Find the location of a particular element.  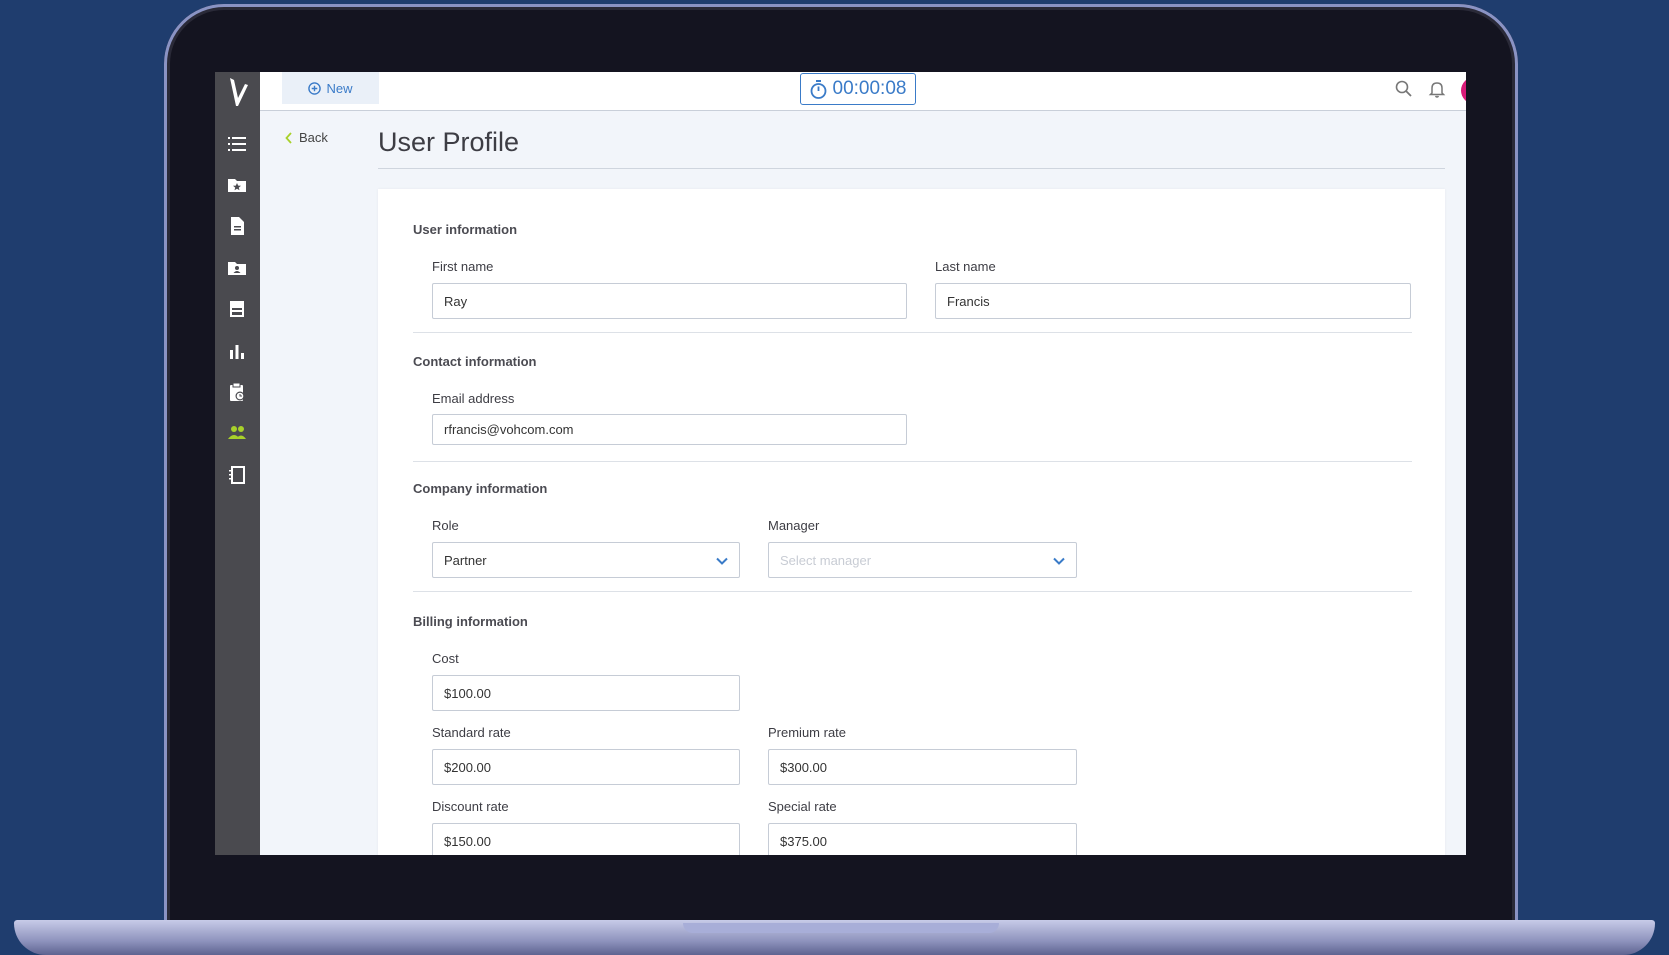

stopwatch-icon is located at coordinates (818, 89).